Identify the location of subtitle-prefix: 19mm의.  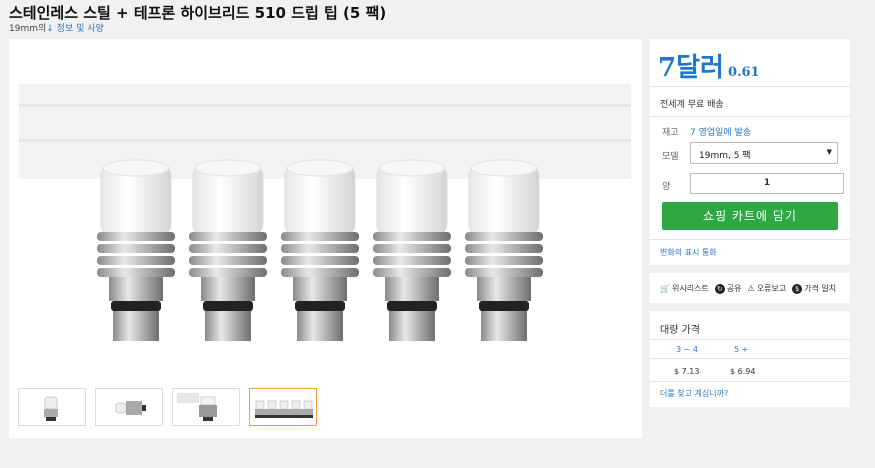
(28, 29).